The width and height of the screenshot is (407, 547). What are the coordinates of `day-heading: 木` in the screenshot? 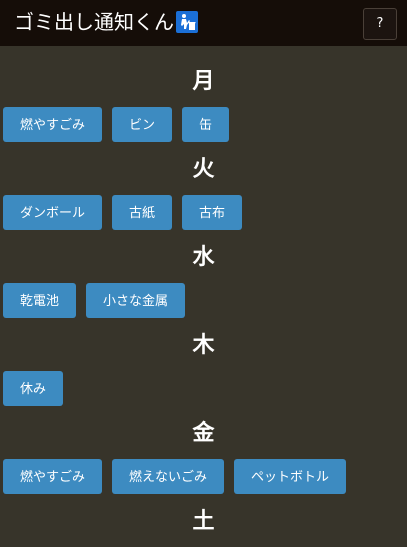 It's located at (203, 345).